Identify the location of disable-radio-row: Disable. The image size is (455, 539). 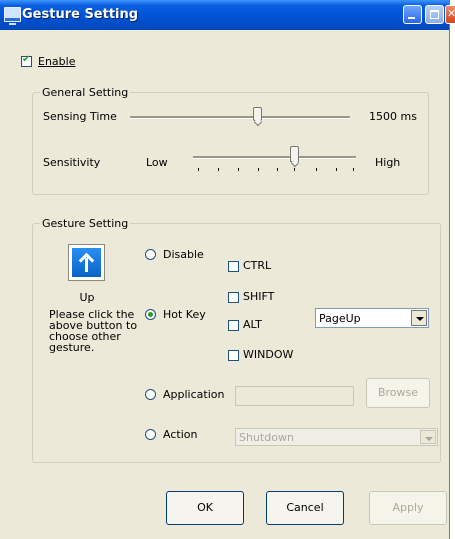
(180, 255).